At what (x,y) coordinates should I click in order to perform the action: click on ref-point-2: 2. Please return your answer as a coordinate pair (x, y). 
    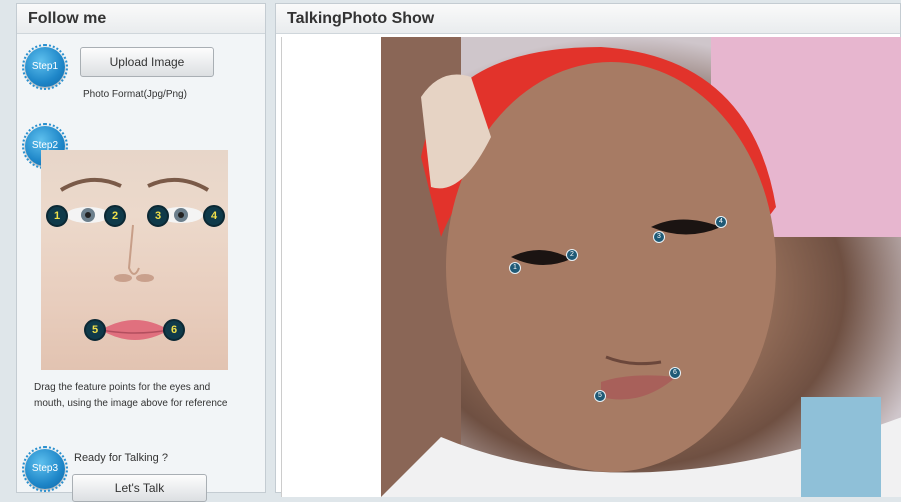
    Looking at the image, I should click on (115, 216).